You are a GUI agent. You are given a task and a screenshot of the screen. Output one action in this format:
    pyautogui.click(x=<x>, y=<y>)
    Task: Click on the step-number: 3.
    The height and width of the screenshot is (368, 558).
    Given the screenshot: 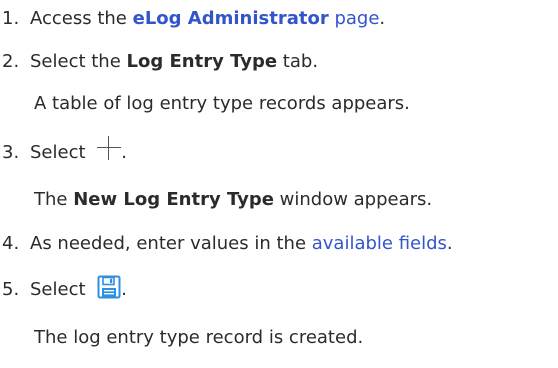 What is the action you would take?
    pyautogui.click(x=11, y=152)
    